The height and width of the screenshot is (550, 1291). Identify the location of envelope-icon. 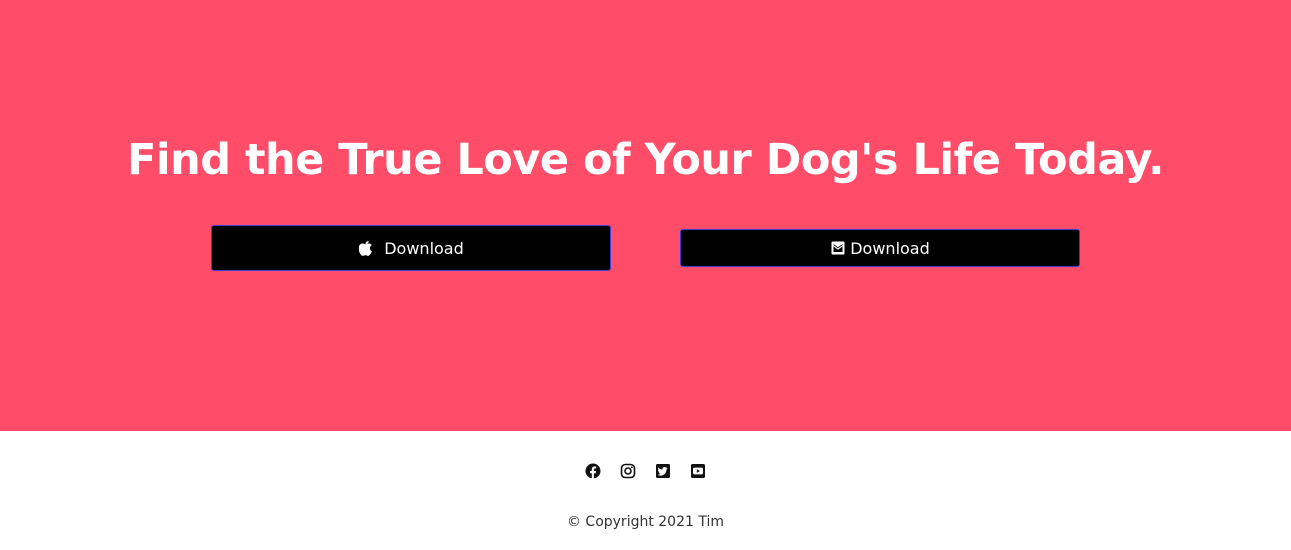
(838, 248).